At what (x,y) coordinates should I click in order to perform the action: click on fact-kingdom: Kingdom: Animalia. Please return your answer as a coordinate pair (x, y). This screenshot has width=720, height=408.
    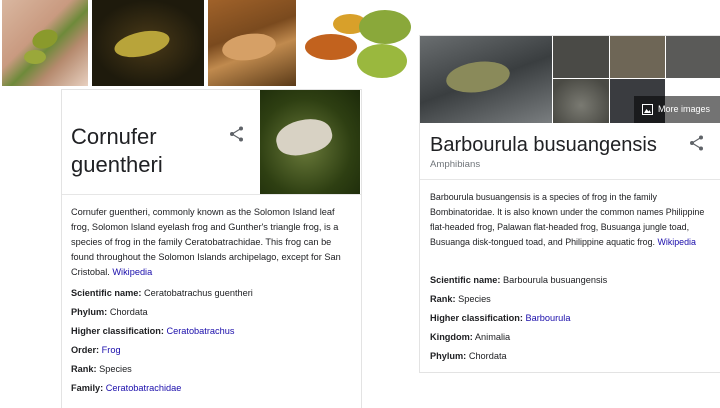
    Looking at the image, I should click on (470, 337).